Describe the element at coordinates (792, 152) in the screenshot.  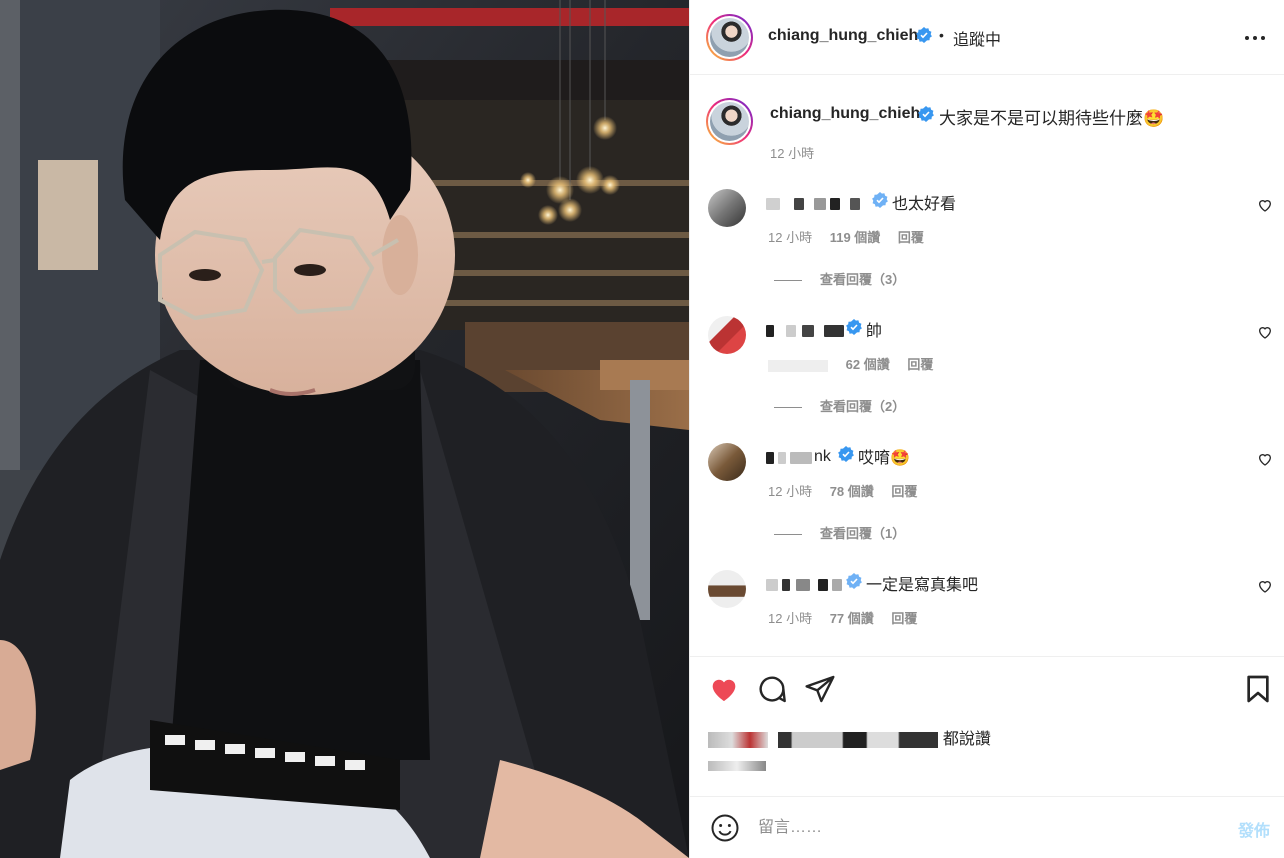
I see `caption-time: 12 小時` at that location.